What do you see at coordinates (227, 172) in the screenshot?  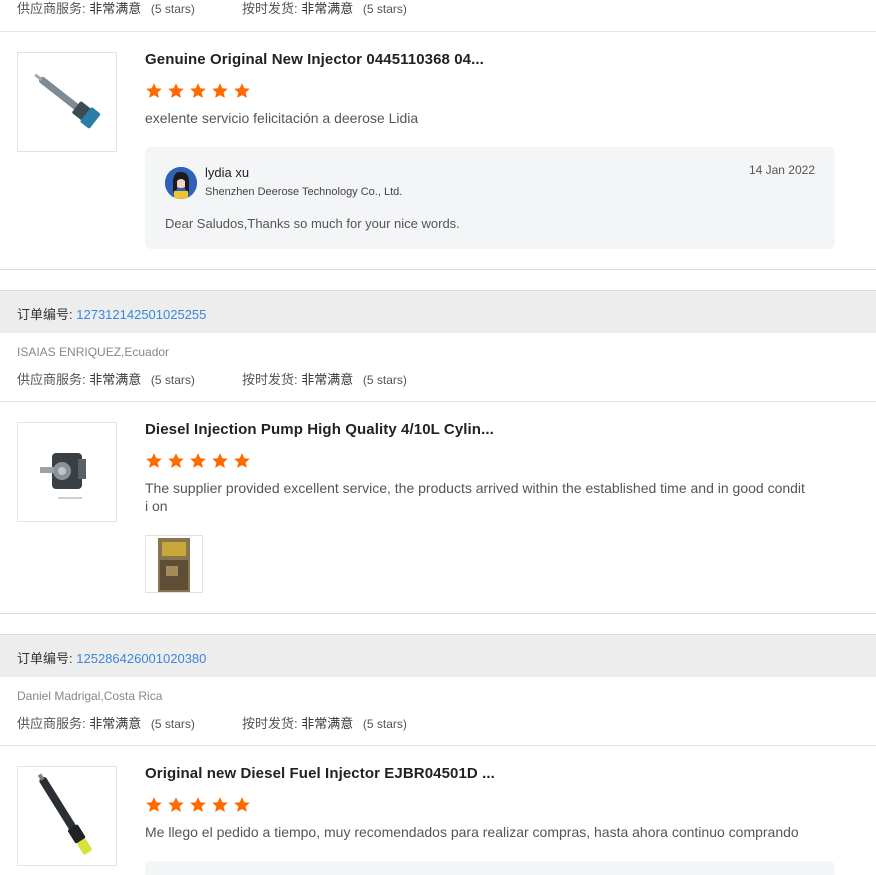 I see `reply-author-name: lydia xu` at bounding box center [227, 172].